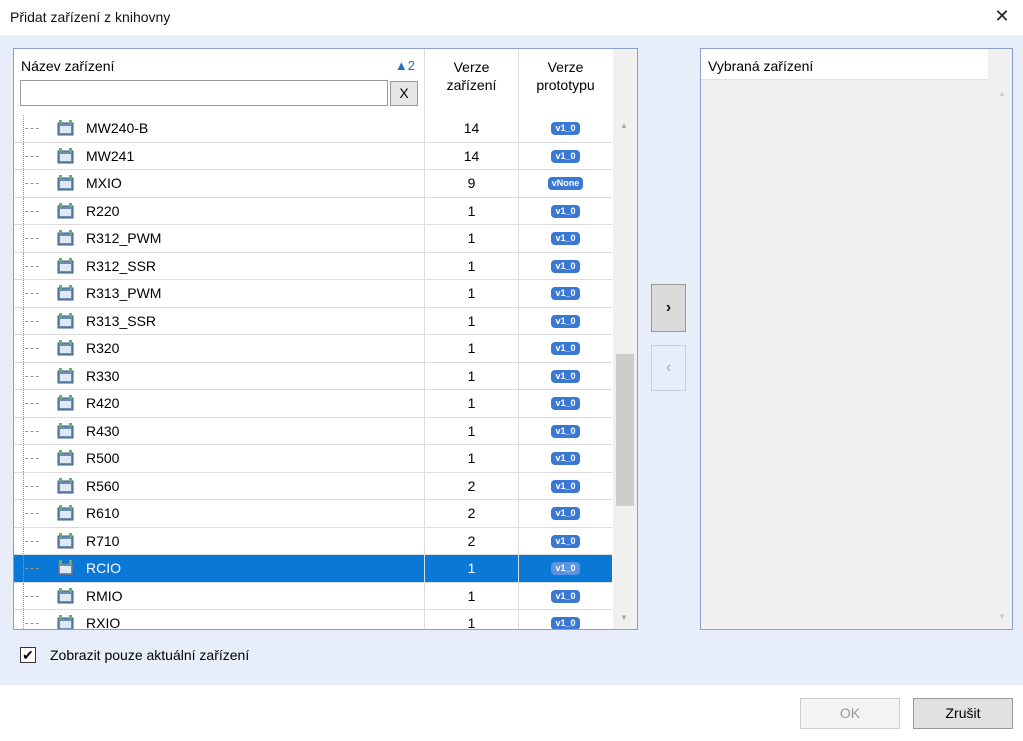 This screenshot has width=1023, height=741. What do you see at coordinates (219, 403) in the screenshot?
I see `cell-device-name: R420` at bounding box center [219, 403].